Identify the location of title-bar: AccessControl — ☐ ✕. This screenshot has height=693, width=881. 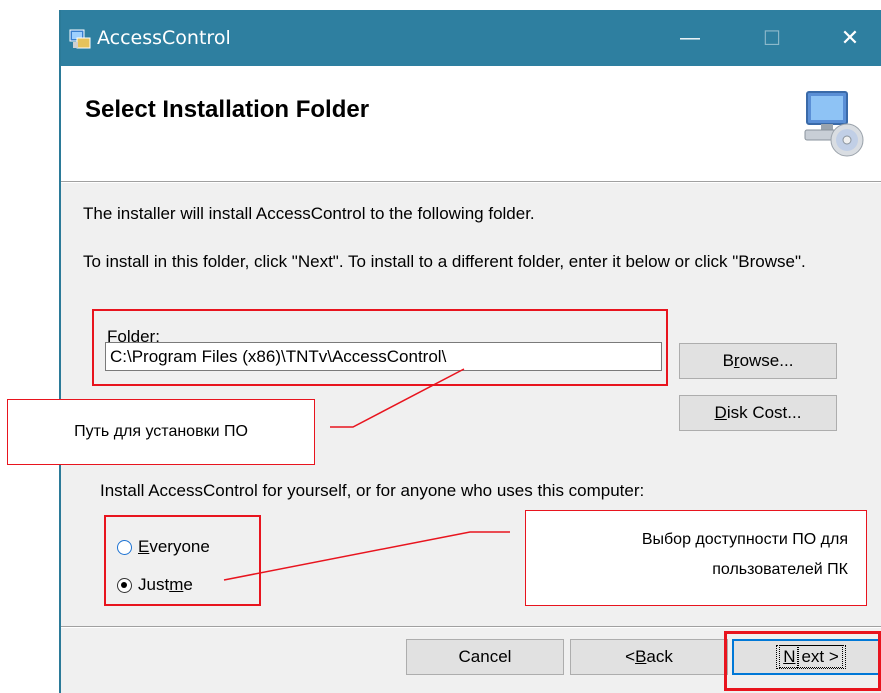
(471, 38).